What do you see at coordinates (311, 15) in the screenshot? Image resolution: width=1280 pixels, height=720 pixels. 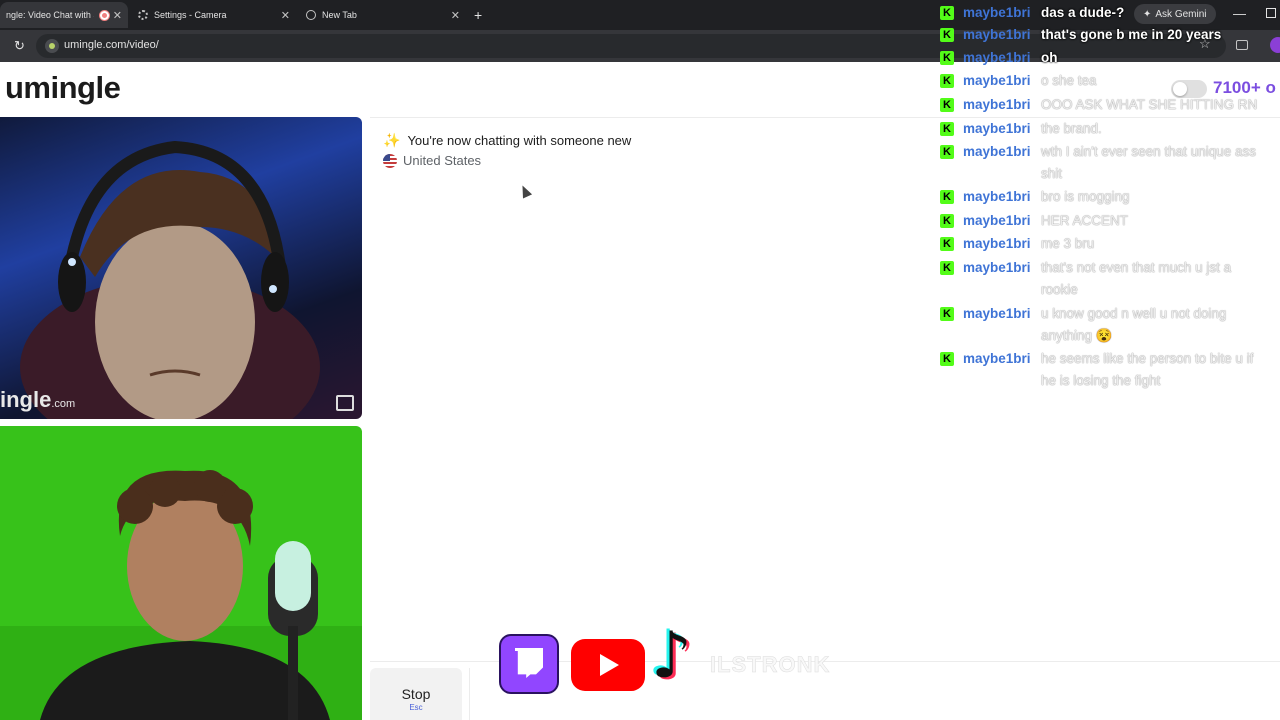 I see `globe-icon` at bounding box center [311, 15].